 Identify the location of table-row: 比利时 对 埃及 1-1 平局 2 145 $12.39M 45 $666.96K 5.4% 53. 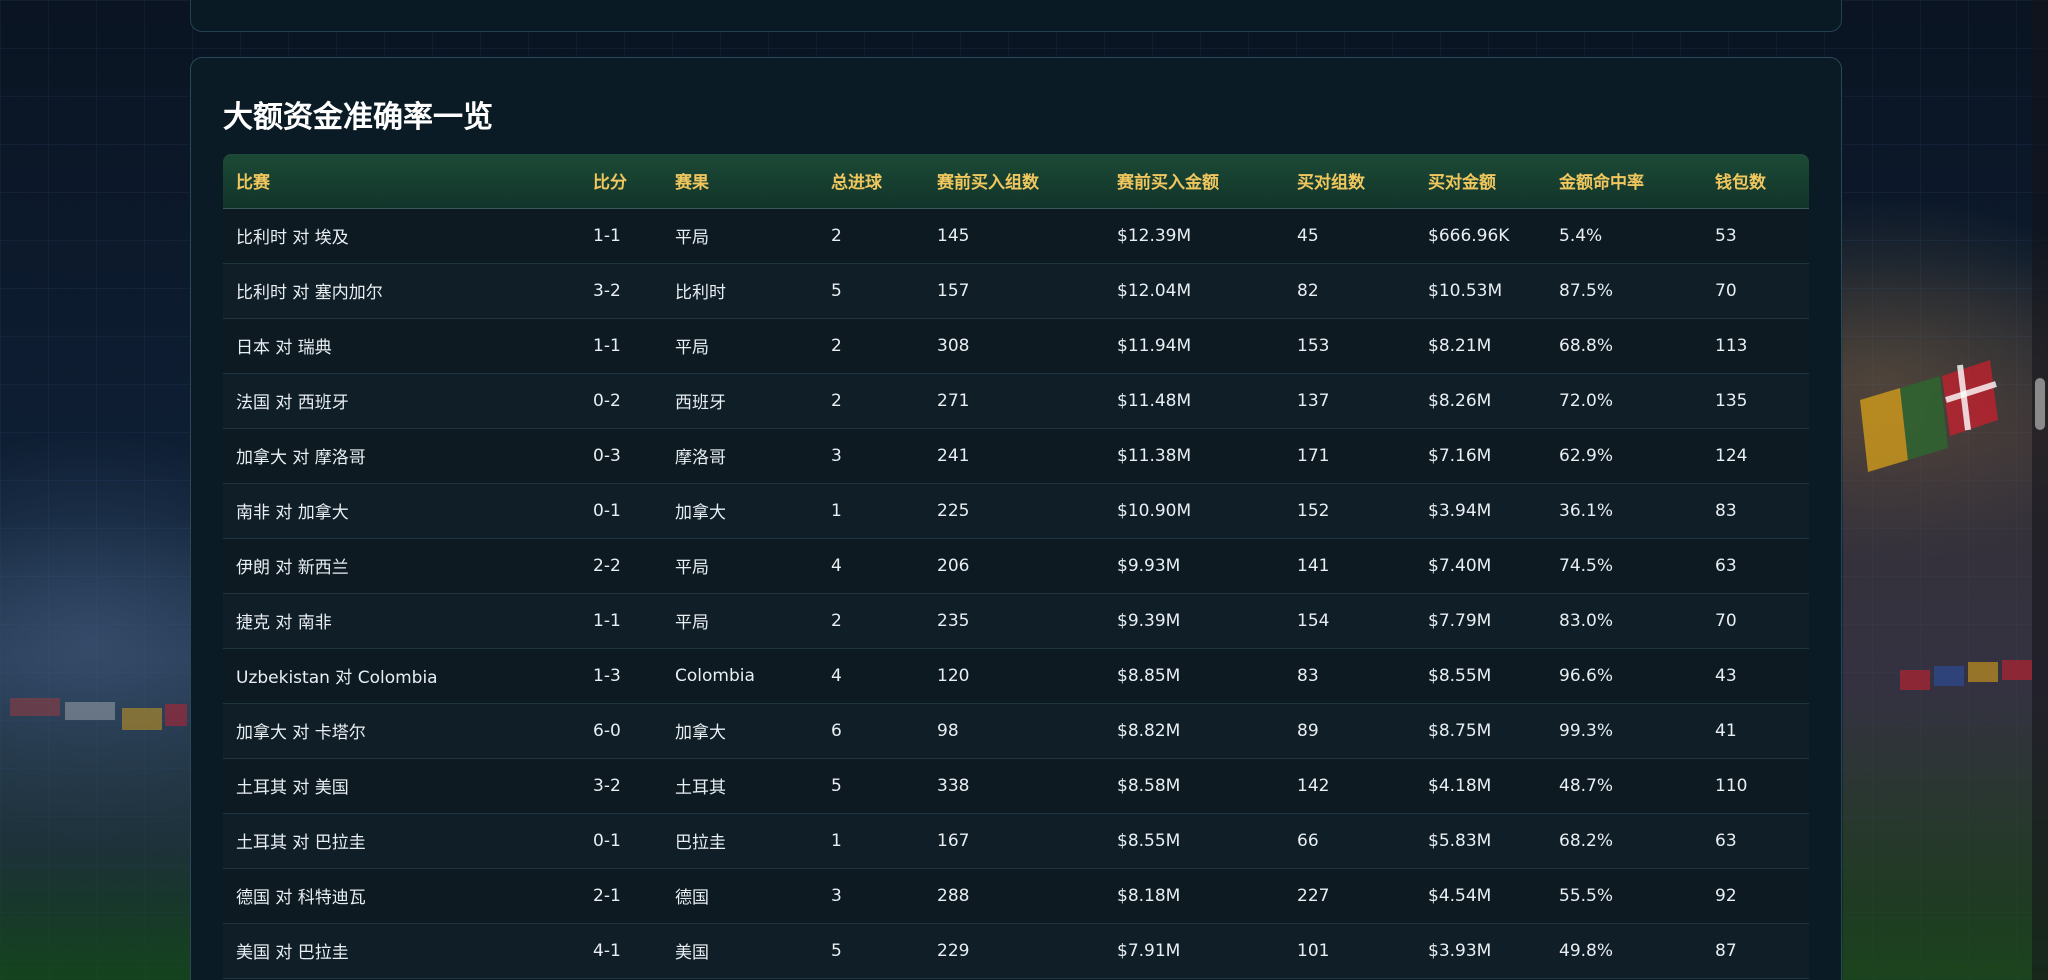
(1016, 235).